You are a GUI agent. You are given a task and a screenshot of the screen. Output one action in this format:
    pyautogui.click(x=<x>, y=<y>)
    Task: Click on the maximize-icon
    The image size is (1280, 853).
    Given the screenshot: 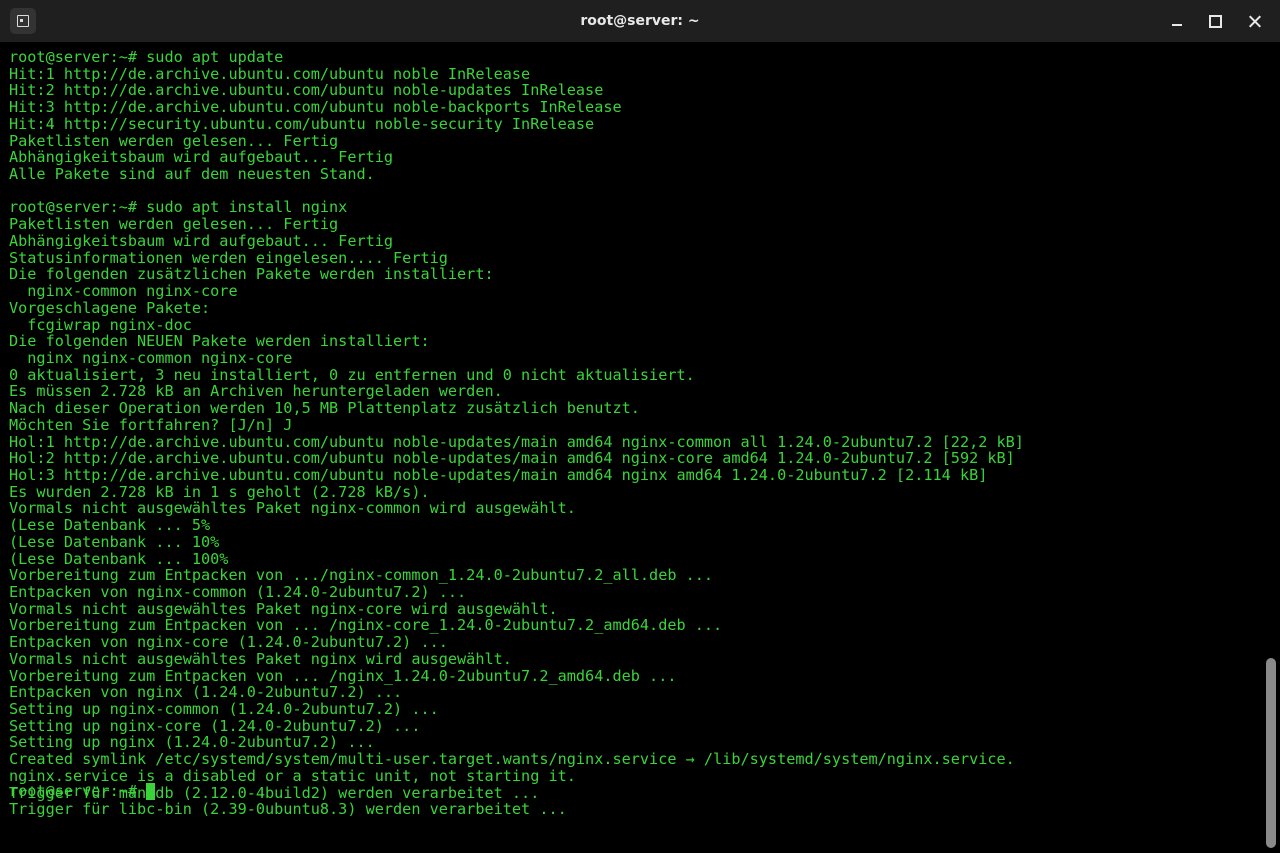 What is the action you would take?
    pyautogui.click(x=1215, y=21)
    